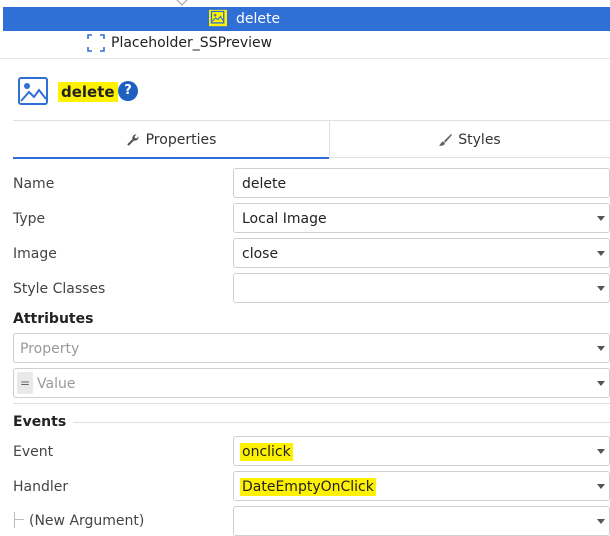 Image resolution: width=610 pixels, height=536 pixels. What do you see at coordinates (421, 218) in the screenshot?
I see `type-select: Local Image` at bounding box center [421, 218].